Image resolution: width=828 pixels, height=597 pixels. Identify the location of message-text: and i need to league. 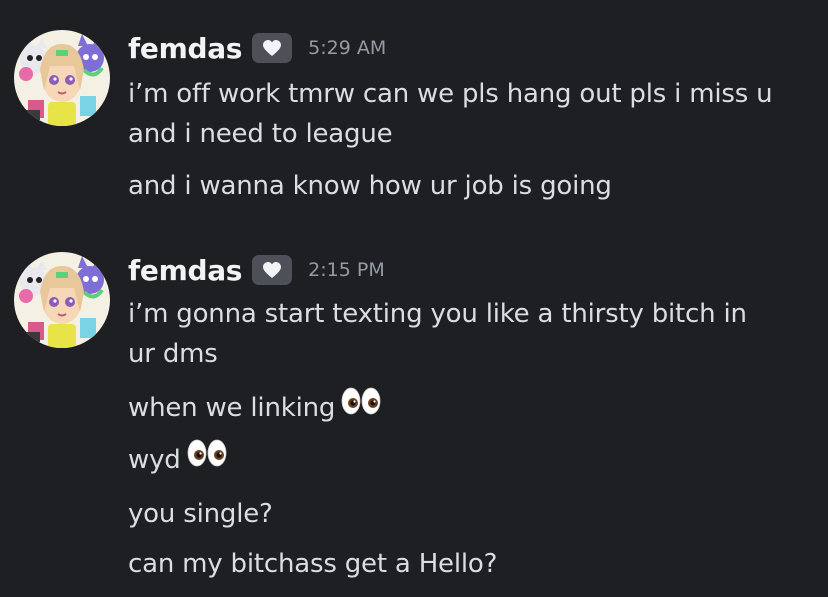
(260, 134).